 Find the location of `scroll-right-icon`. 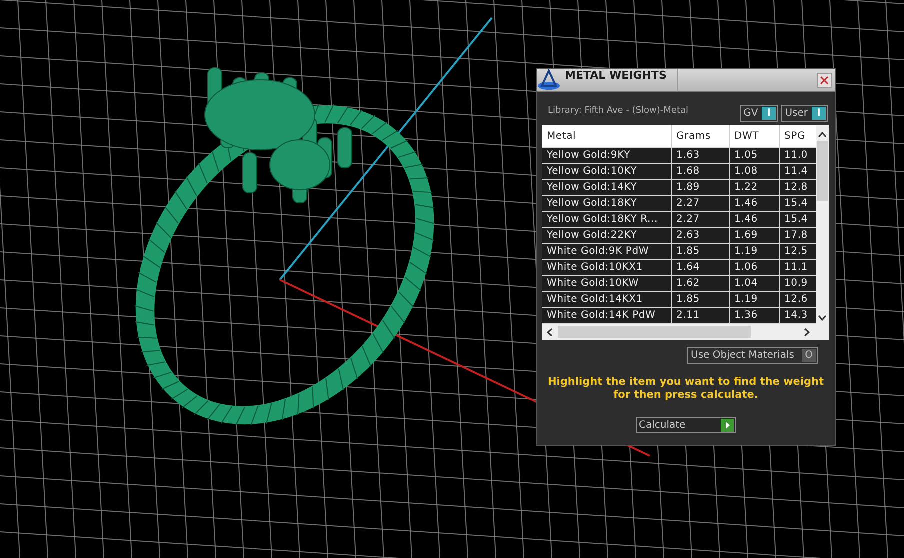

scroll-right-icon is located at coordinates (807, 332).